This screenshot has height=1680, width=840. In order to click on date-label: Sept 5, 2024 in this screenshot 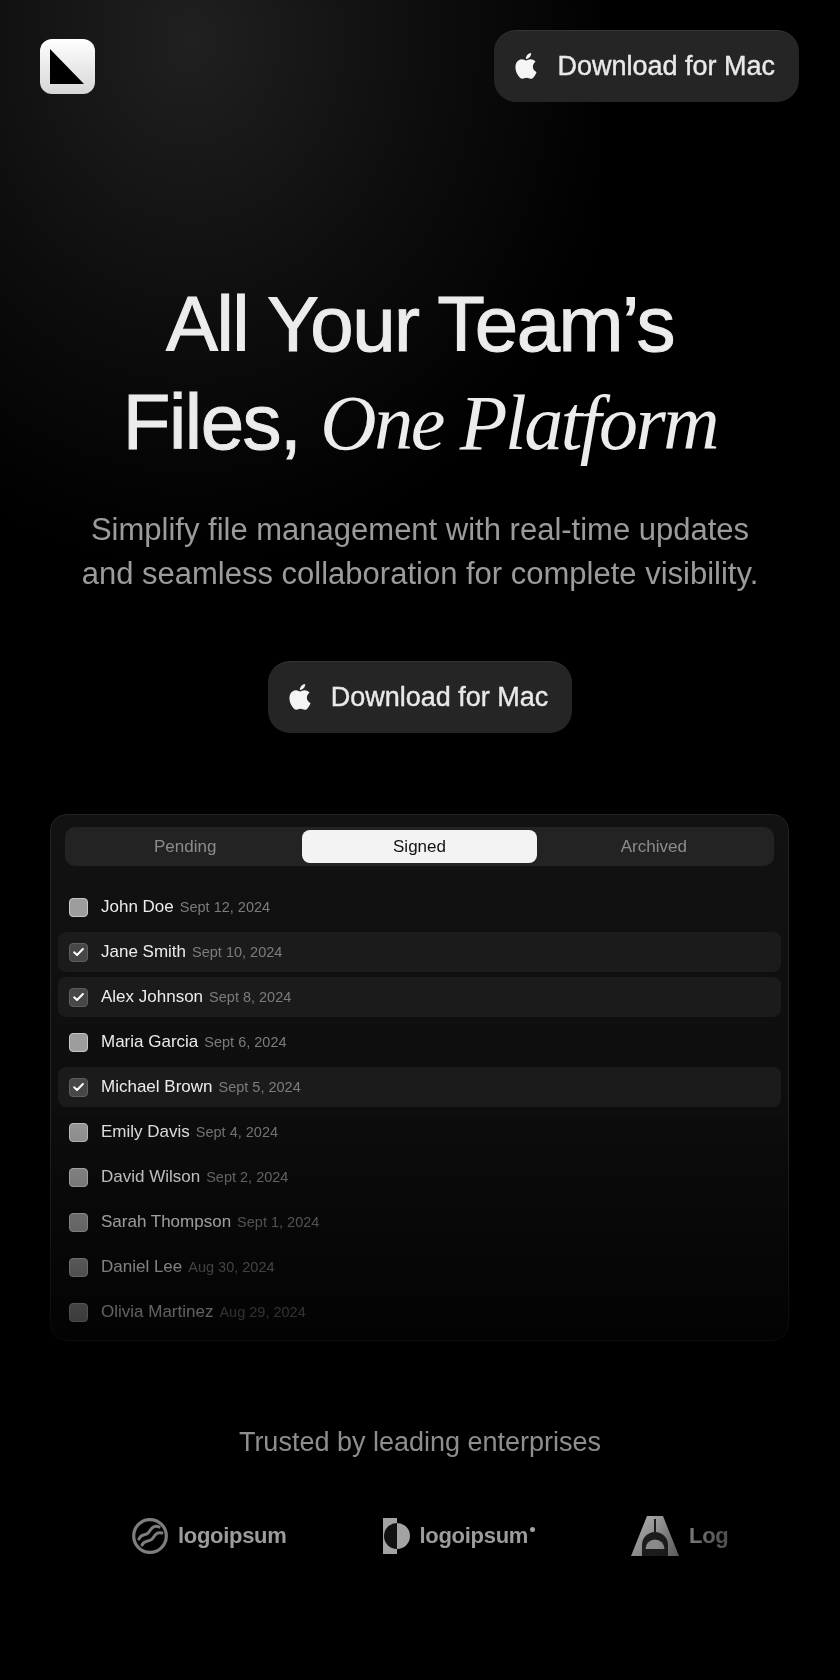, I will do `click(259, 1087)`.